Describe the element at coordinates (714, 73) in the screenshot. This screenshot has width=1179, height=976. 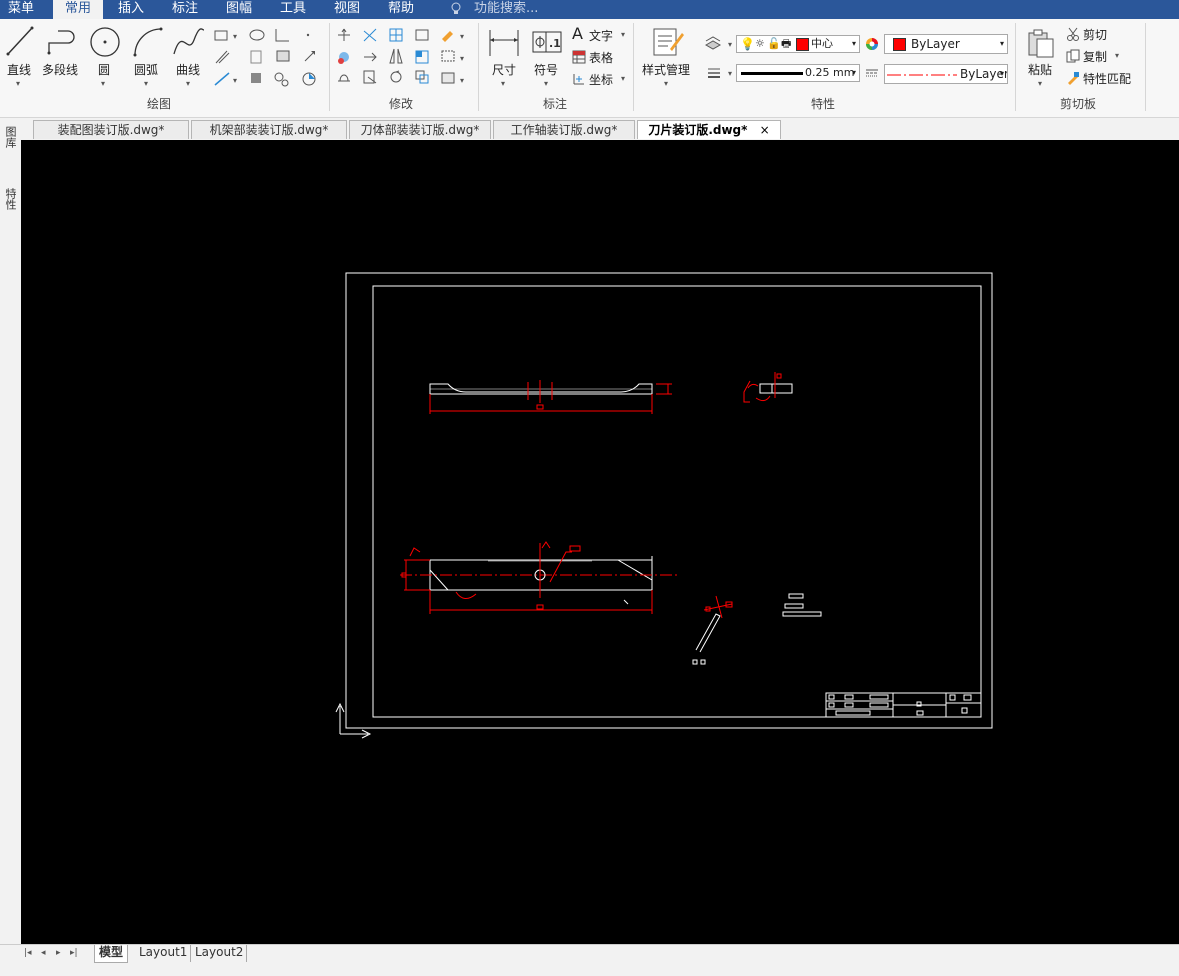
I see `lineweight-icon` at that location.